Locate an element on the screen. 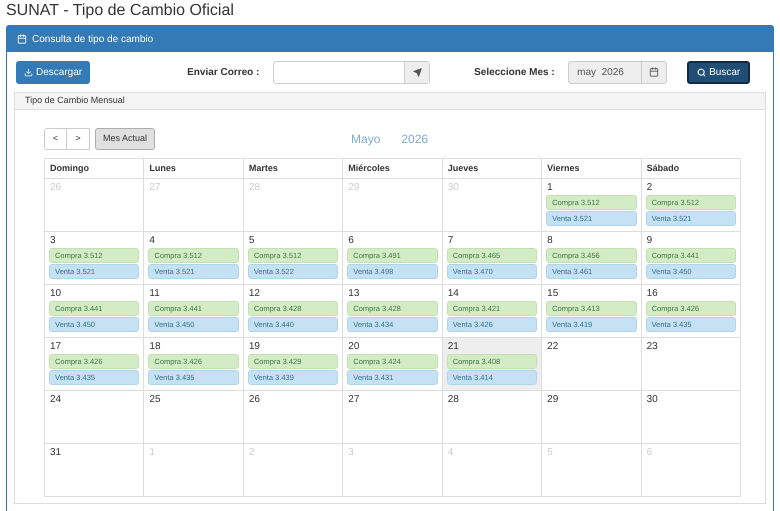 The width and height of the screenshot is (780, 511). month-title: Mayo is located at coordinates (365, 139).